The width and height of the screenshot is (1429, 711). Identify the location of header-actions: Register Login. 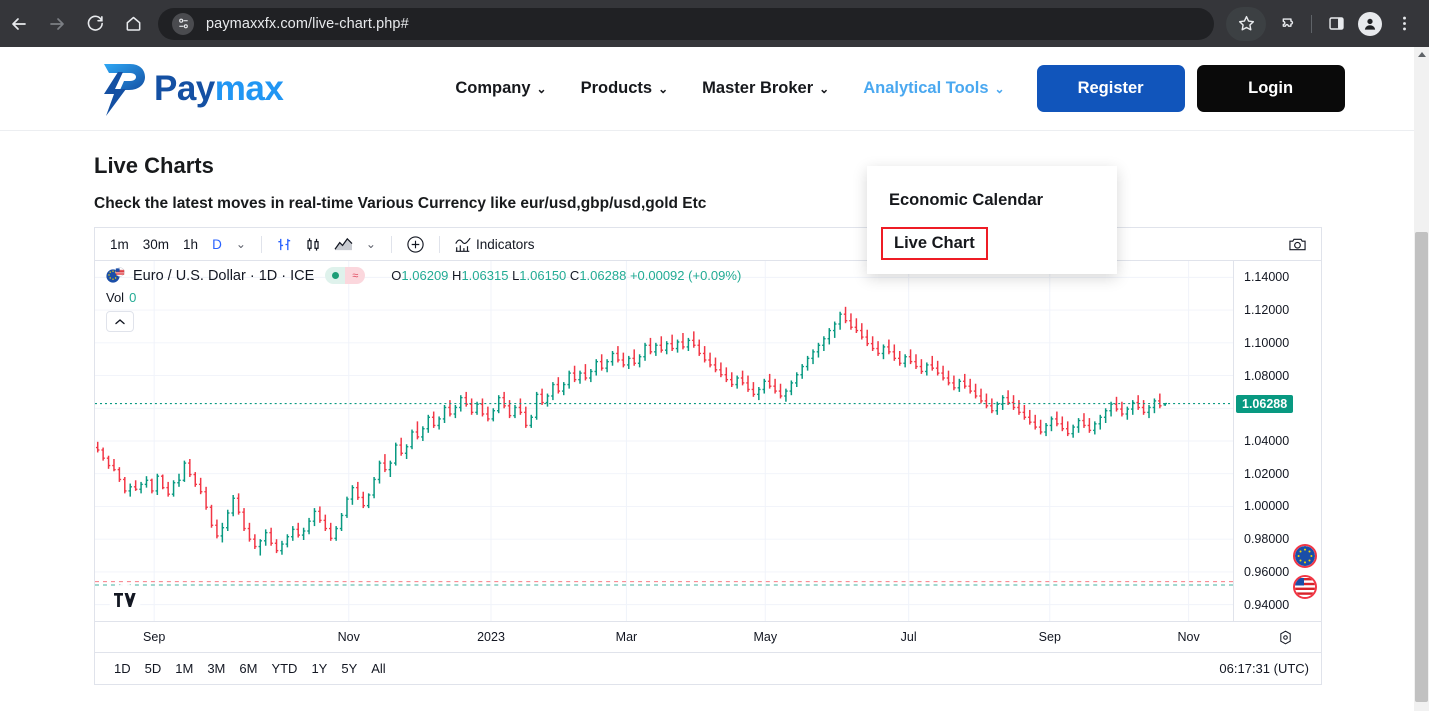
(1190, 88).